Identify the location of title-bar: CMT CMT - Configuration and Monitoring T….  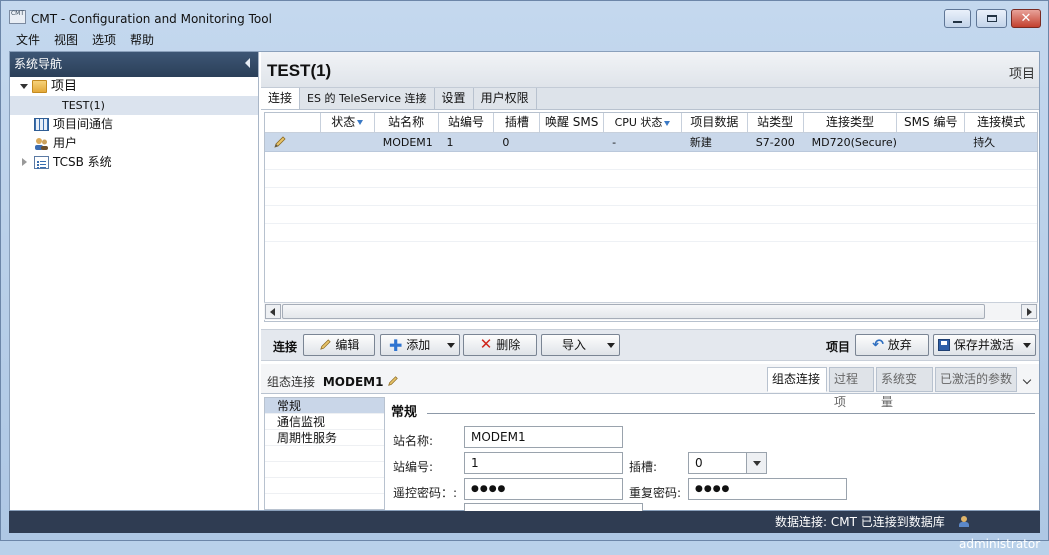
(524, 15).